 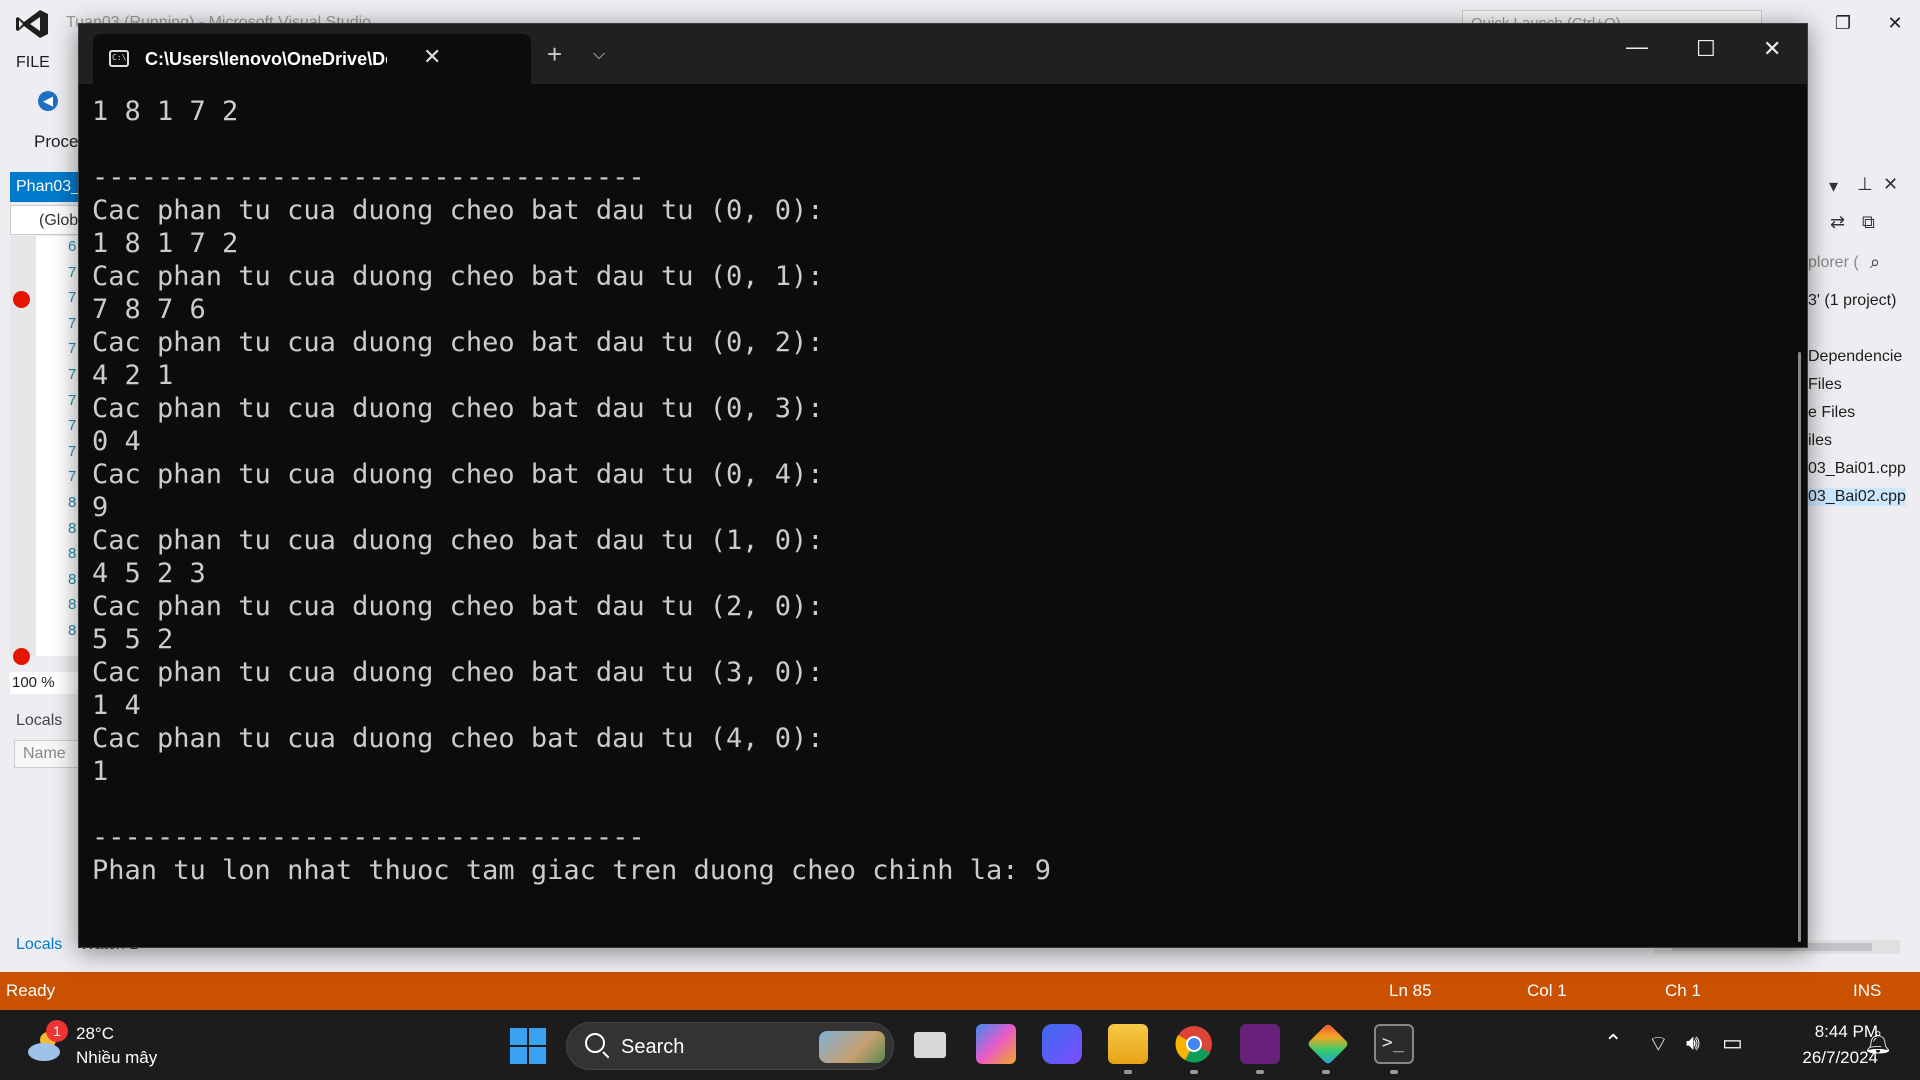 I want to click on console-line: 7 8 7 6, so click(x=149, y=309).